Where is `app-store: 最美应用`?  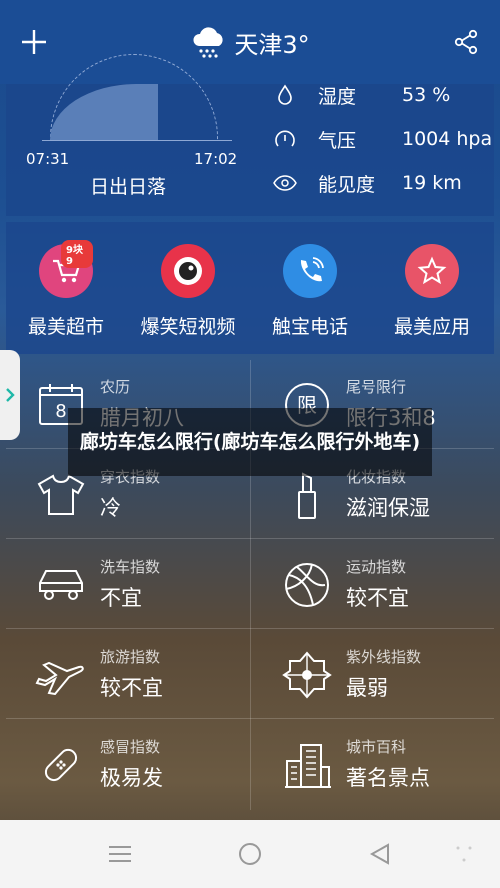
app-store: 最美应用 is located at coordinates (432, 291).